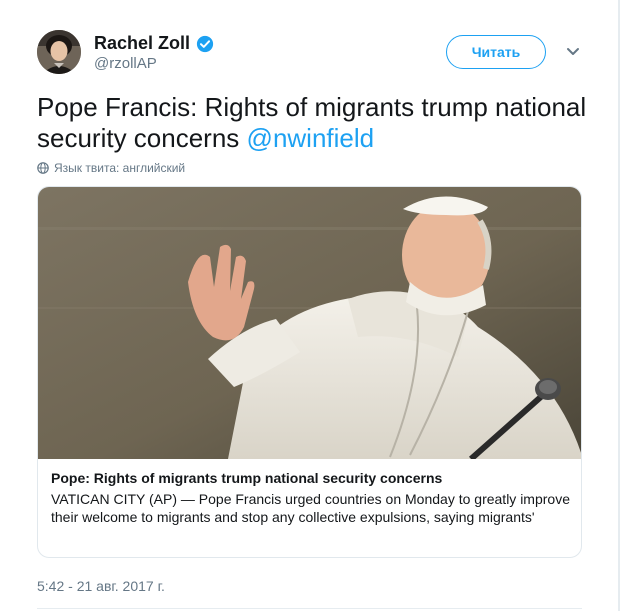 The image size is (620, 611). What do you see at coordinates (205, 43) in the screenshot?
I see `verified-badge-icon` at bounding box center [205, 43].